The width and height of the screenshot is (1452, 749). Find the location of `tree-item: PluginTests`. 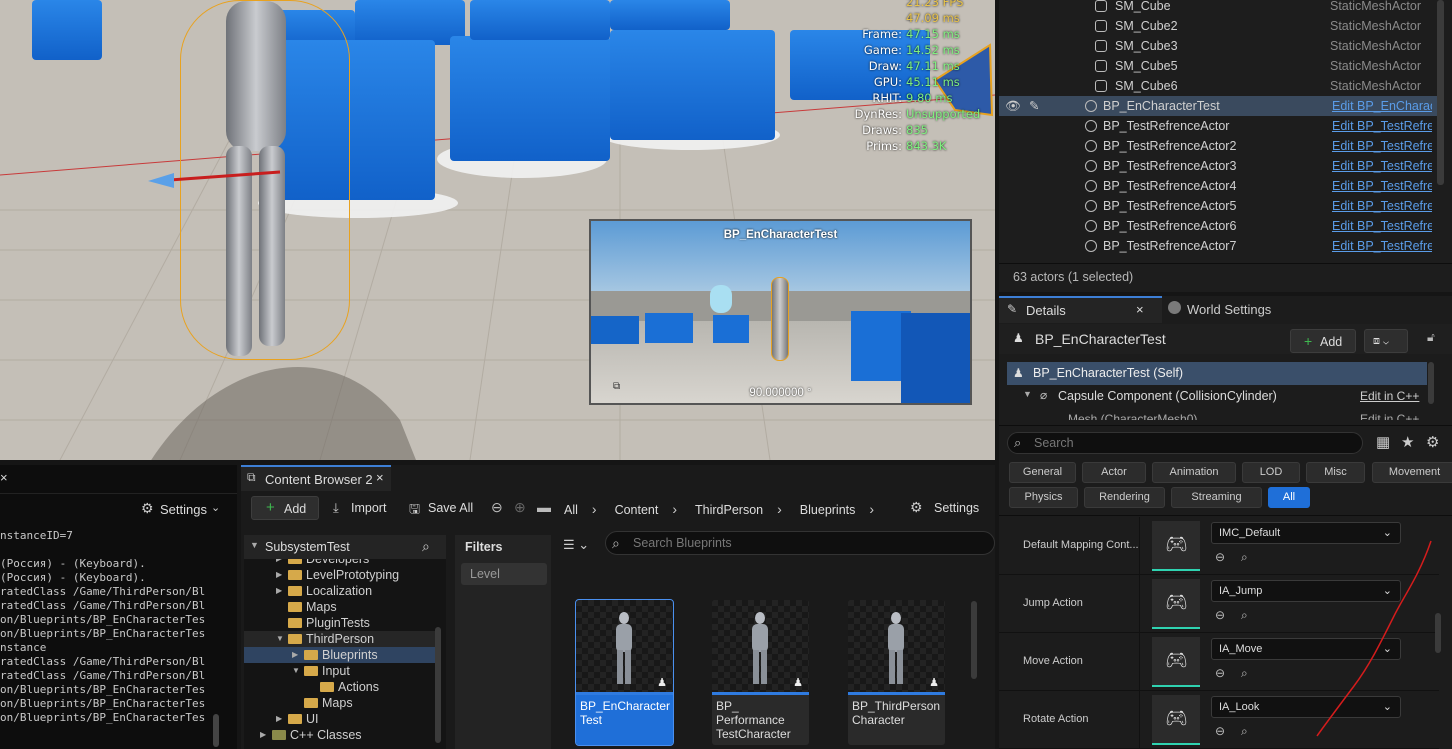

tree-item: PluginTests is located at coordinates (342, 623).